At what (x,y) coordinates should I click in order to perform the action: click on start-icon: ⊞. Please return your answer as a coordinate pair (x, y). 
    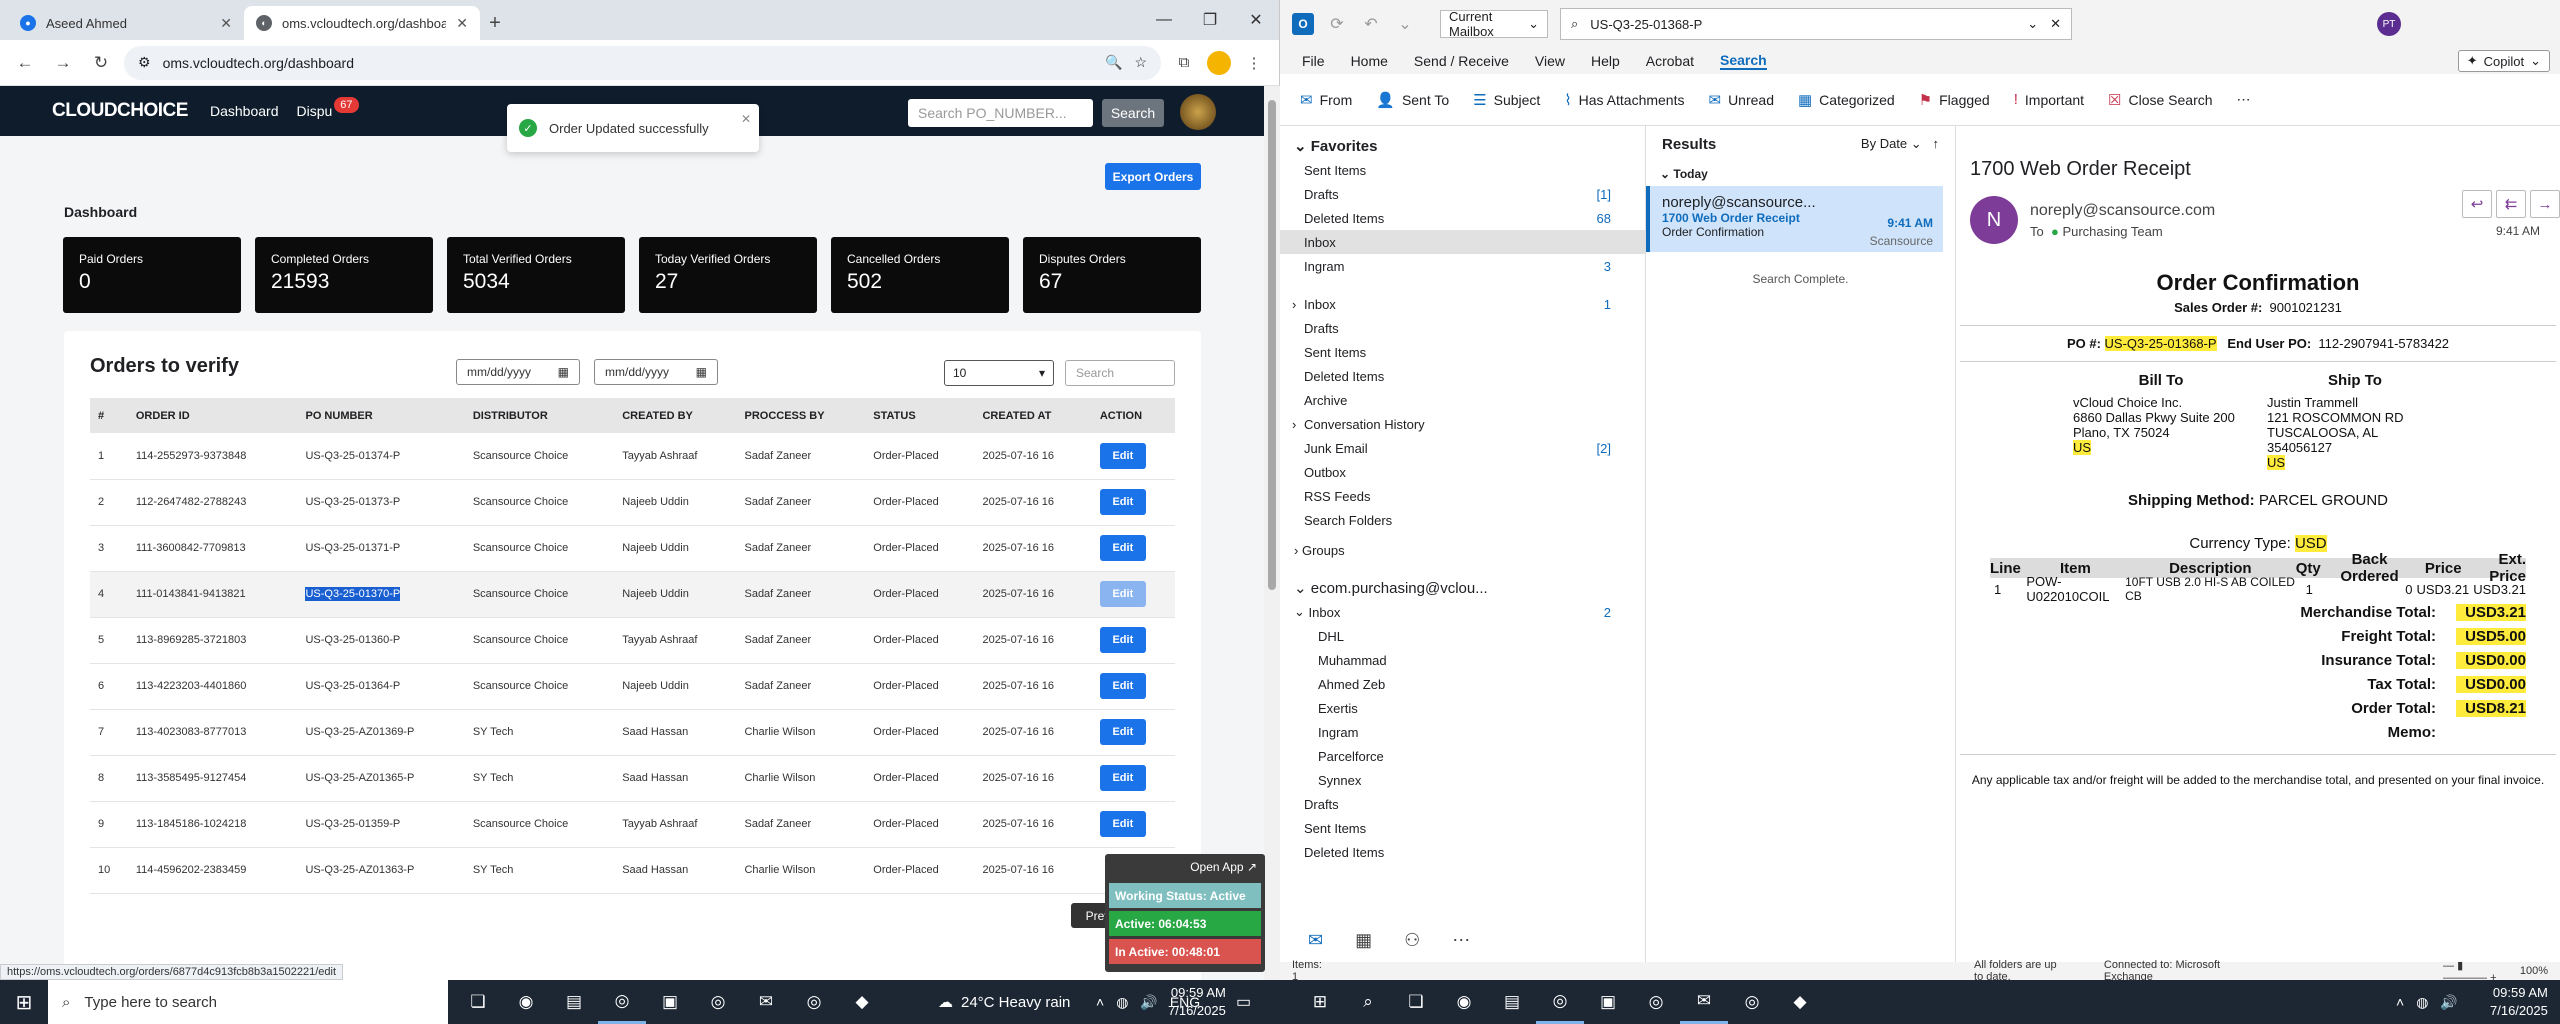
    Looking at the image, I should click on (1320, 1002).